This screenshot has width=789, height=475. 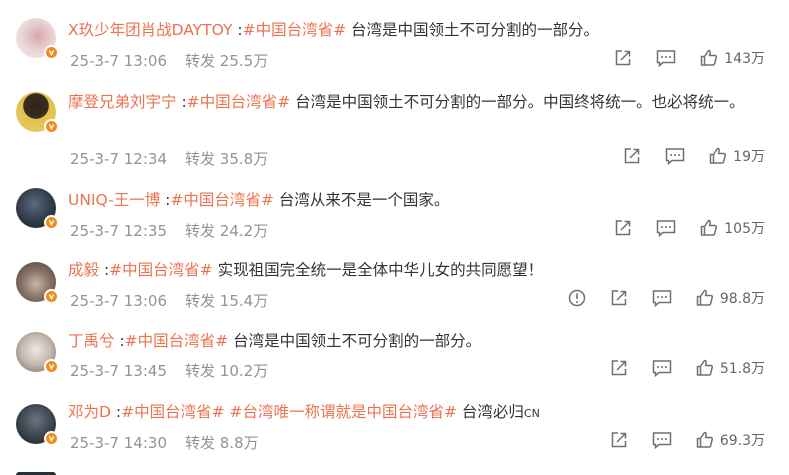 What do you see at coordinates (749, 157) in the screenshot?
I see `like-count: 19万` at bounding box center [749, 157].